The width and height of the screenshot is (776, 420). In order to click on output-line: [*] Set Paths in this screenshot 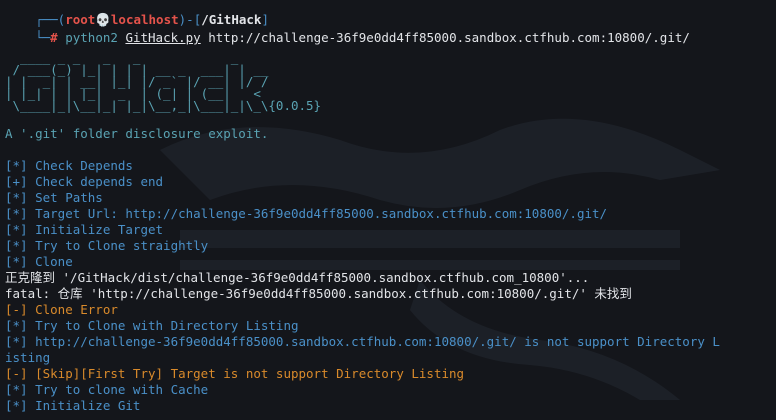, I will do `click(54, 197)`.